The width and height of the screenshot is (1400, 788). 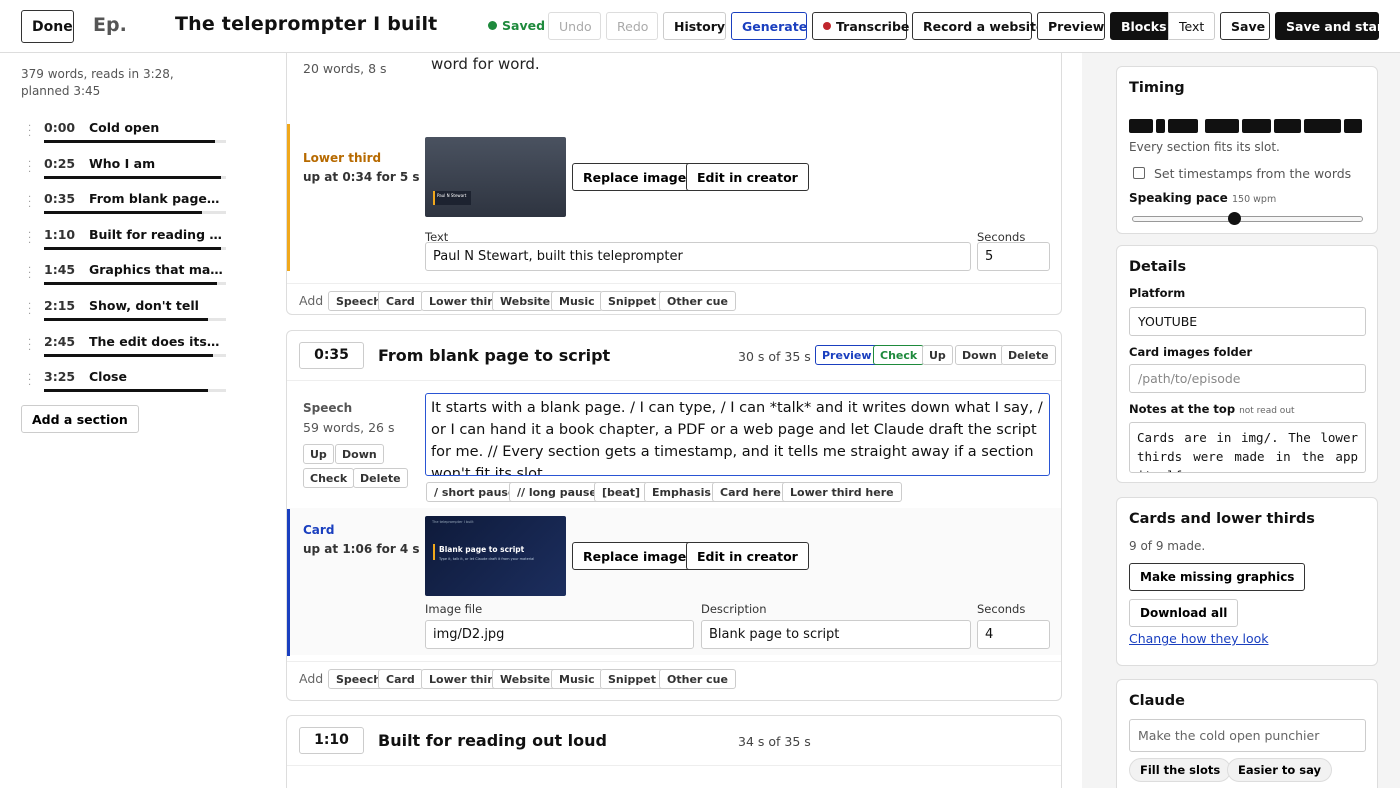 What do you see at coordinates (128, 207) in the screenshot?
I see `outline-item: ··· 0:35 From blank page to script` at bounding box center [128, 207].